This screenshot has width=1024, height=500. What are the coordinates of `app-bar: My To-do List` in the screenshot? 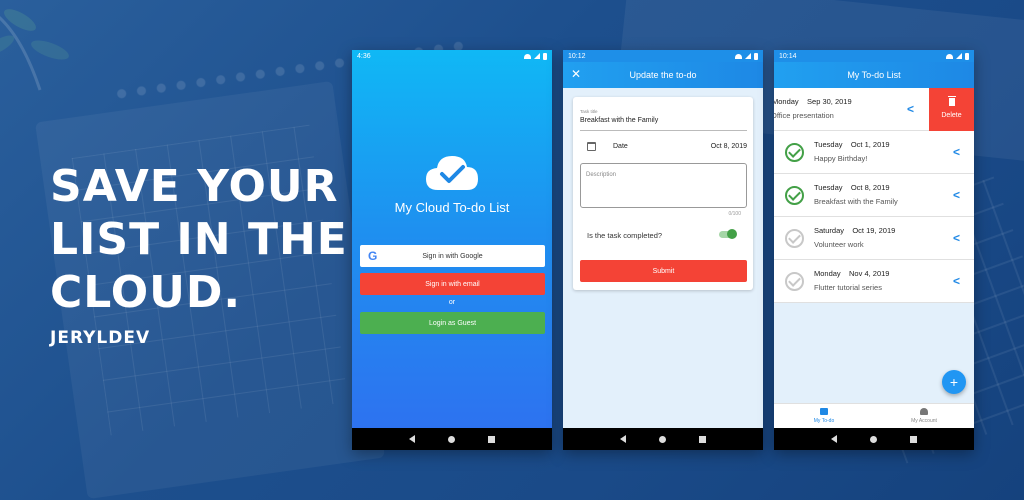 It's located at (874, 75).